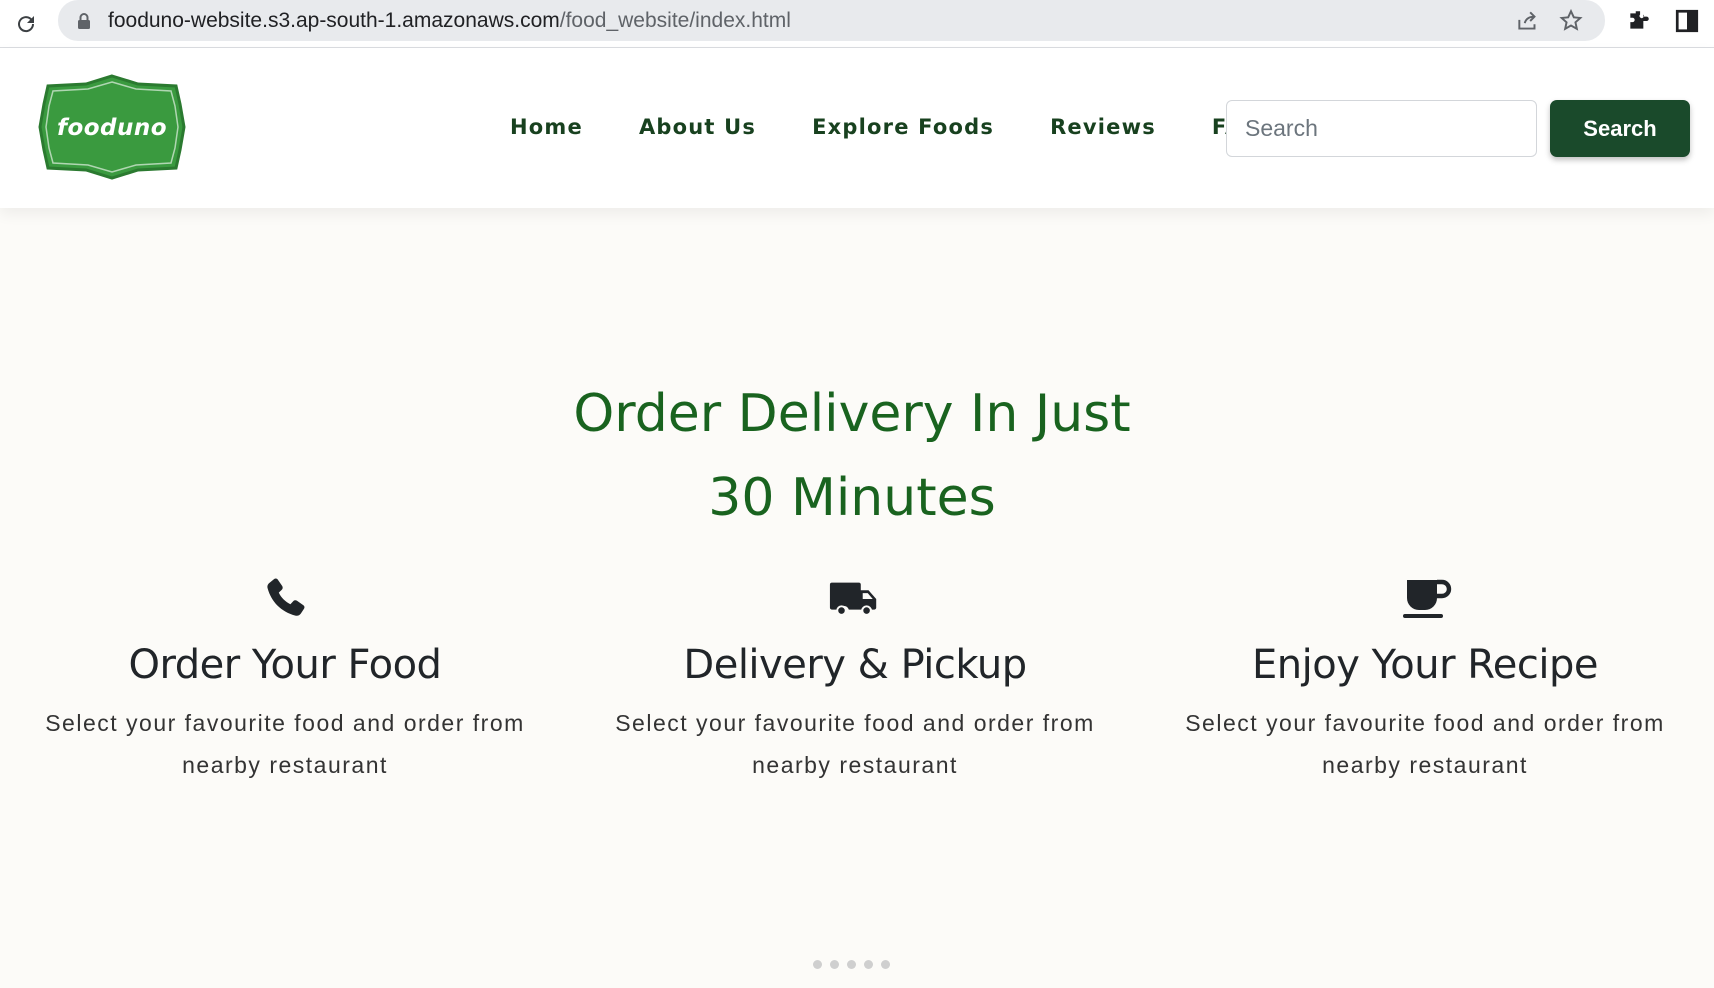 The width and height of the screenshot is (1714, 988). Describe the element at coordinates (903, 127) in the screenshot. I see `nav-explore-foods: Explore Foods` at that location.